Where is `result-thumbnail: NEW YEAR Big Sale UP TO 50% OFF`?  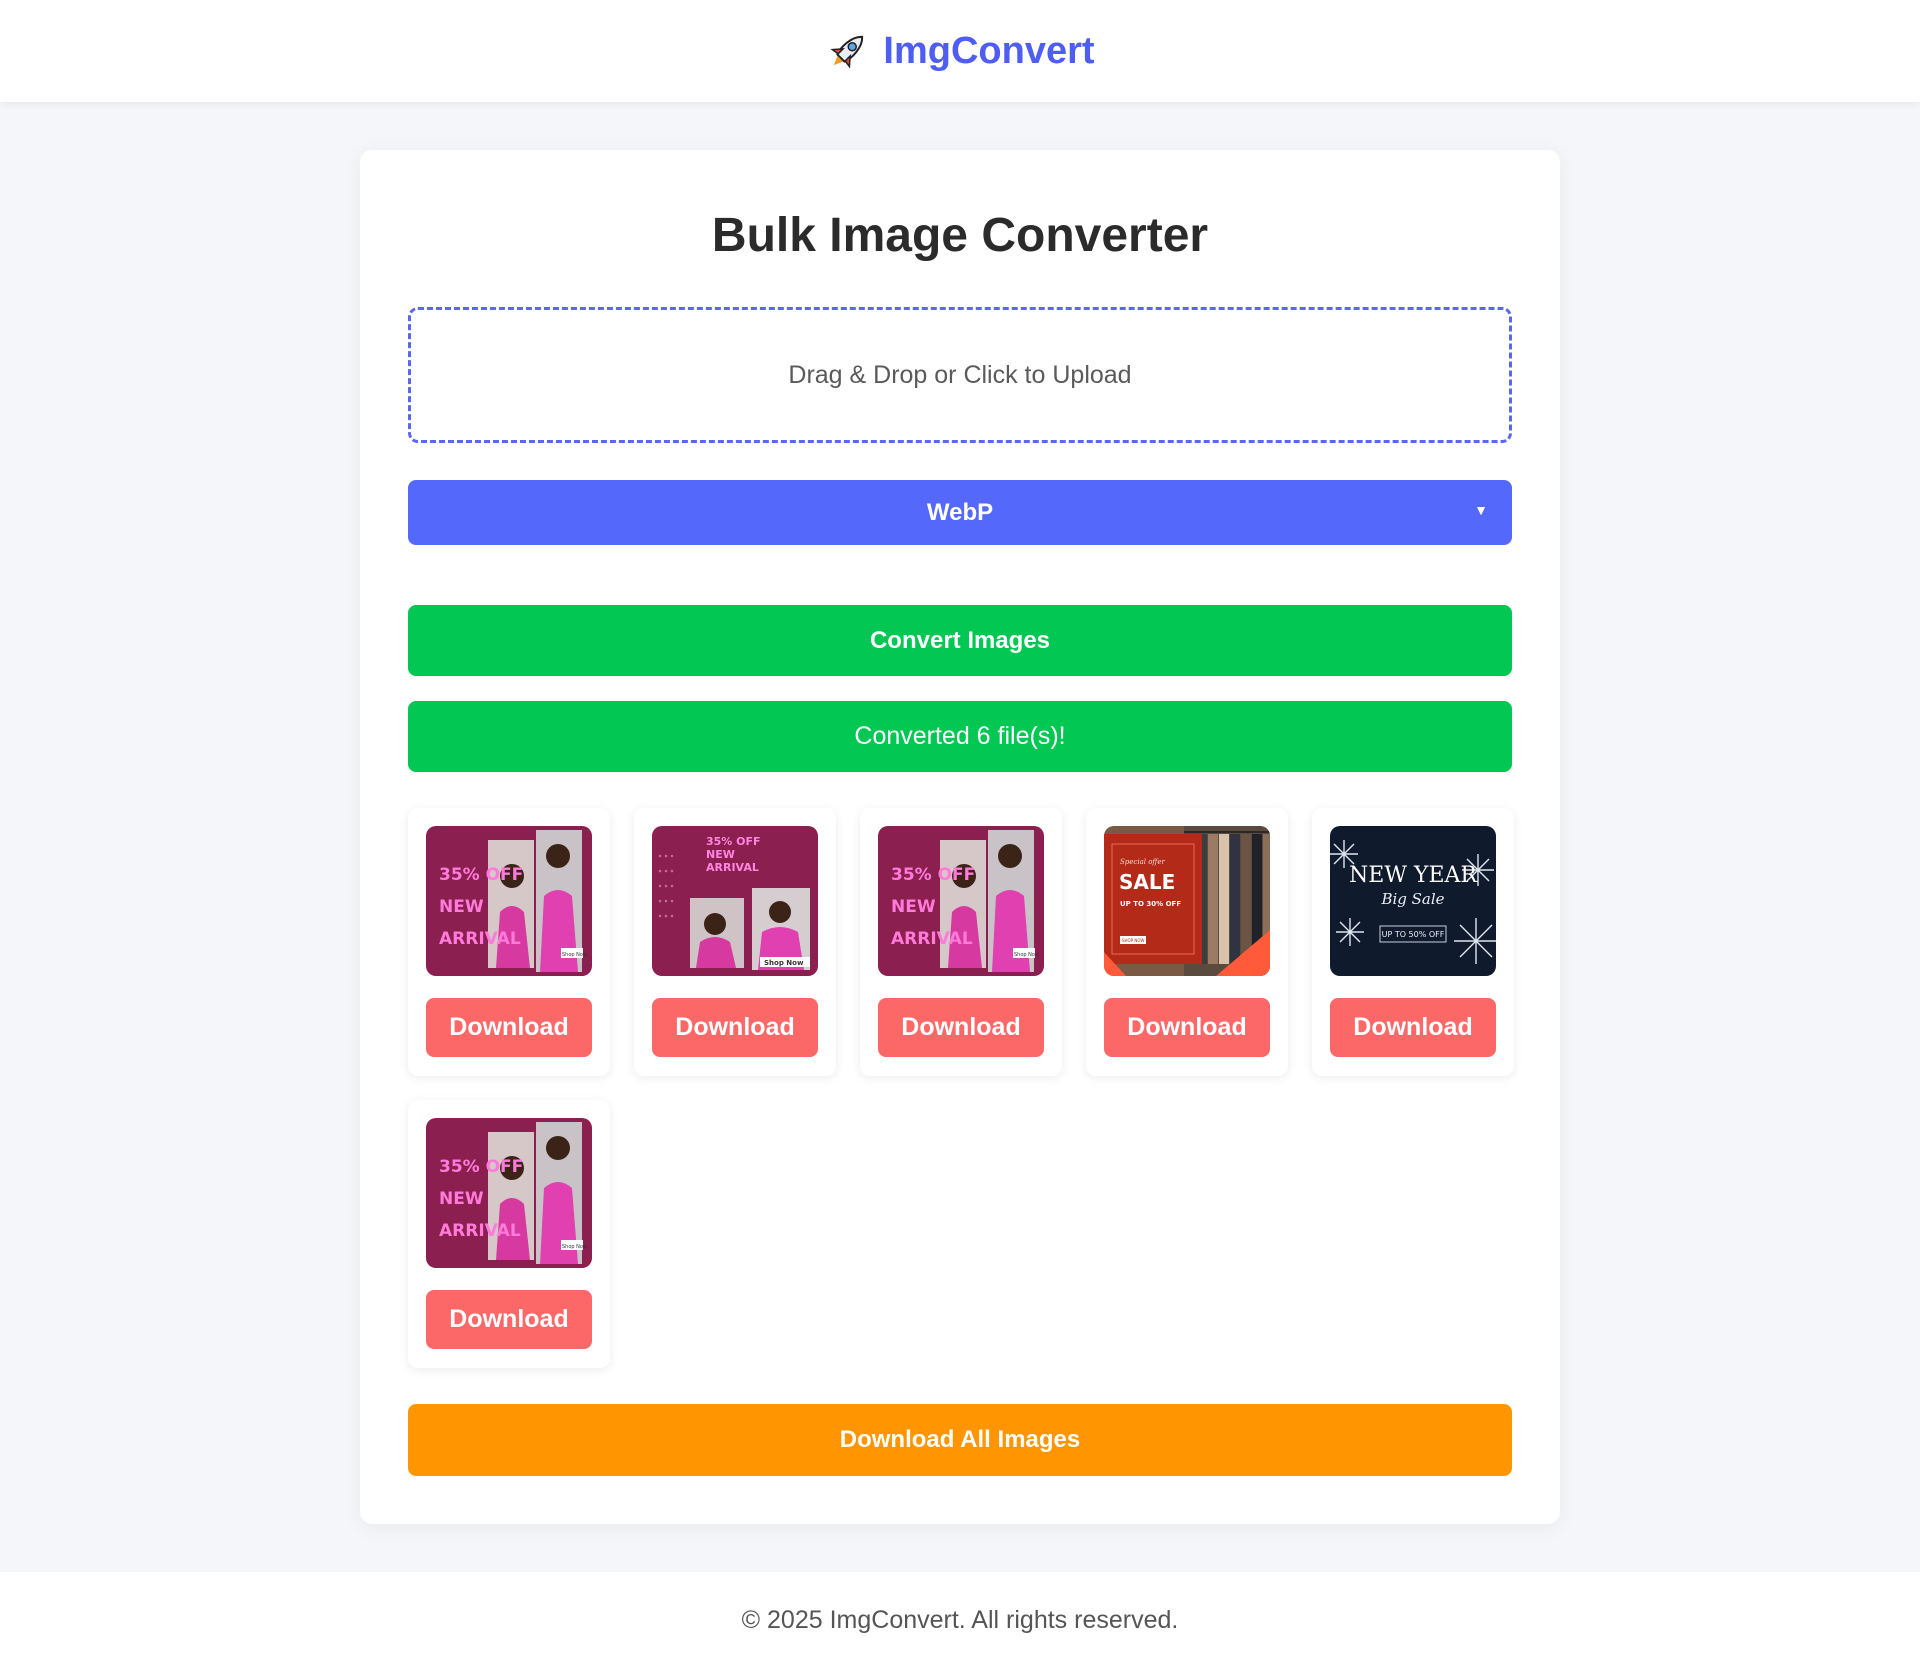 result-thumbnail: NEW YEAR Big Sale UP TO 50% OFF is located at coordinates (1413, 901).